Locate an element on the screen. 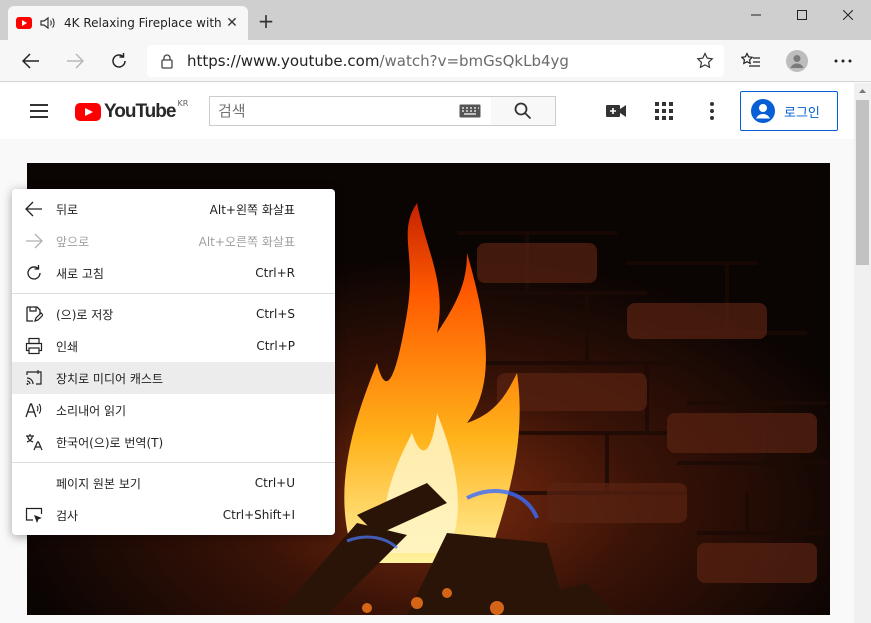 This screenshot has height=623, width=871. video-camera-plus-icon is located at coordinates (616, 111).